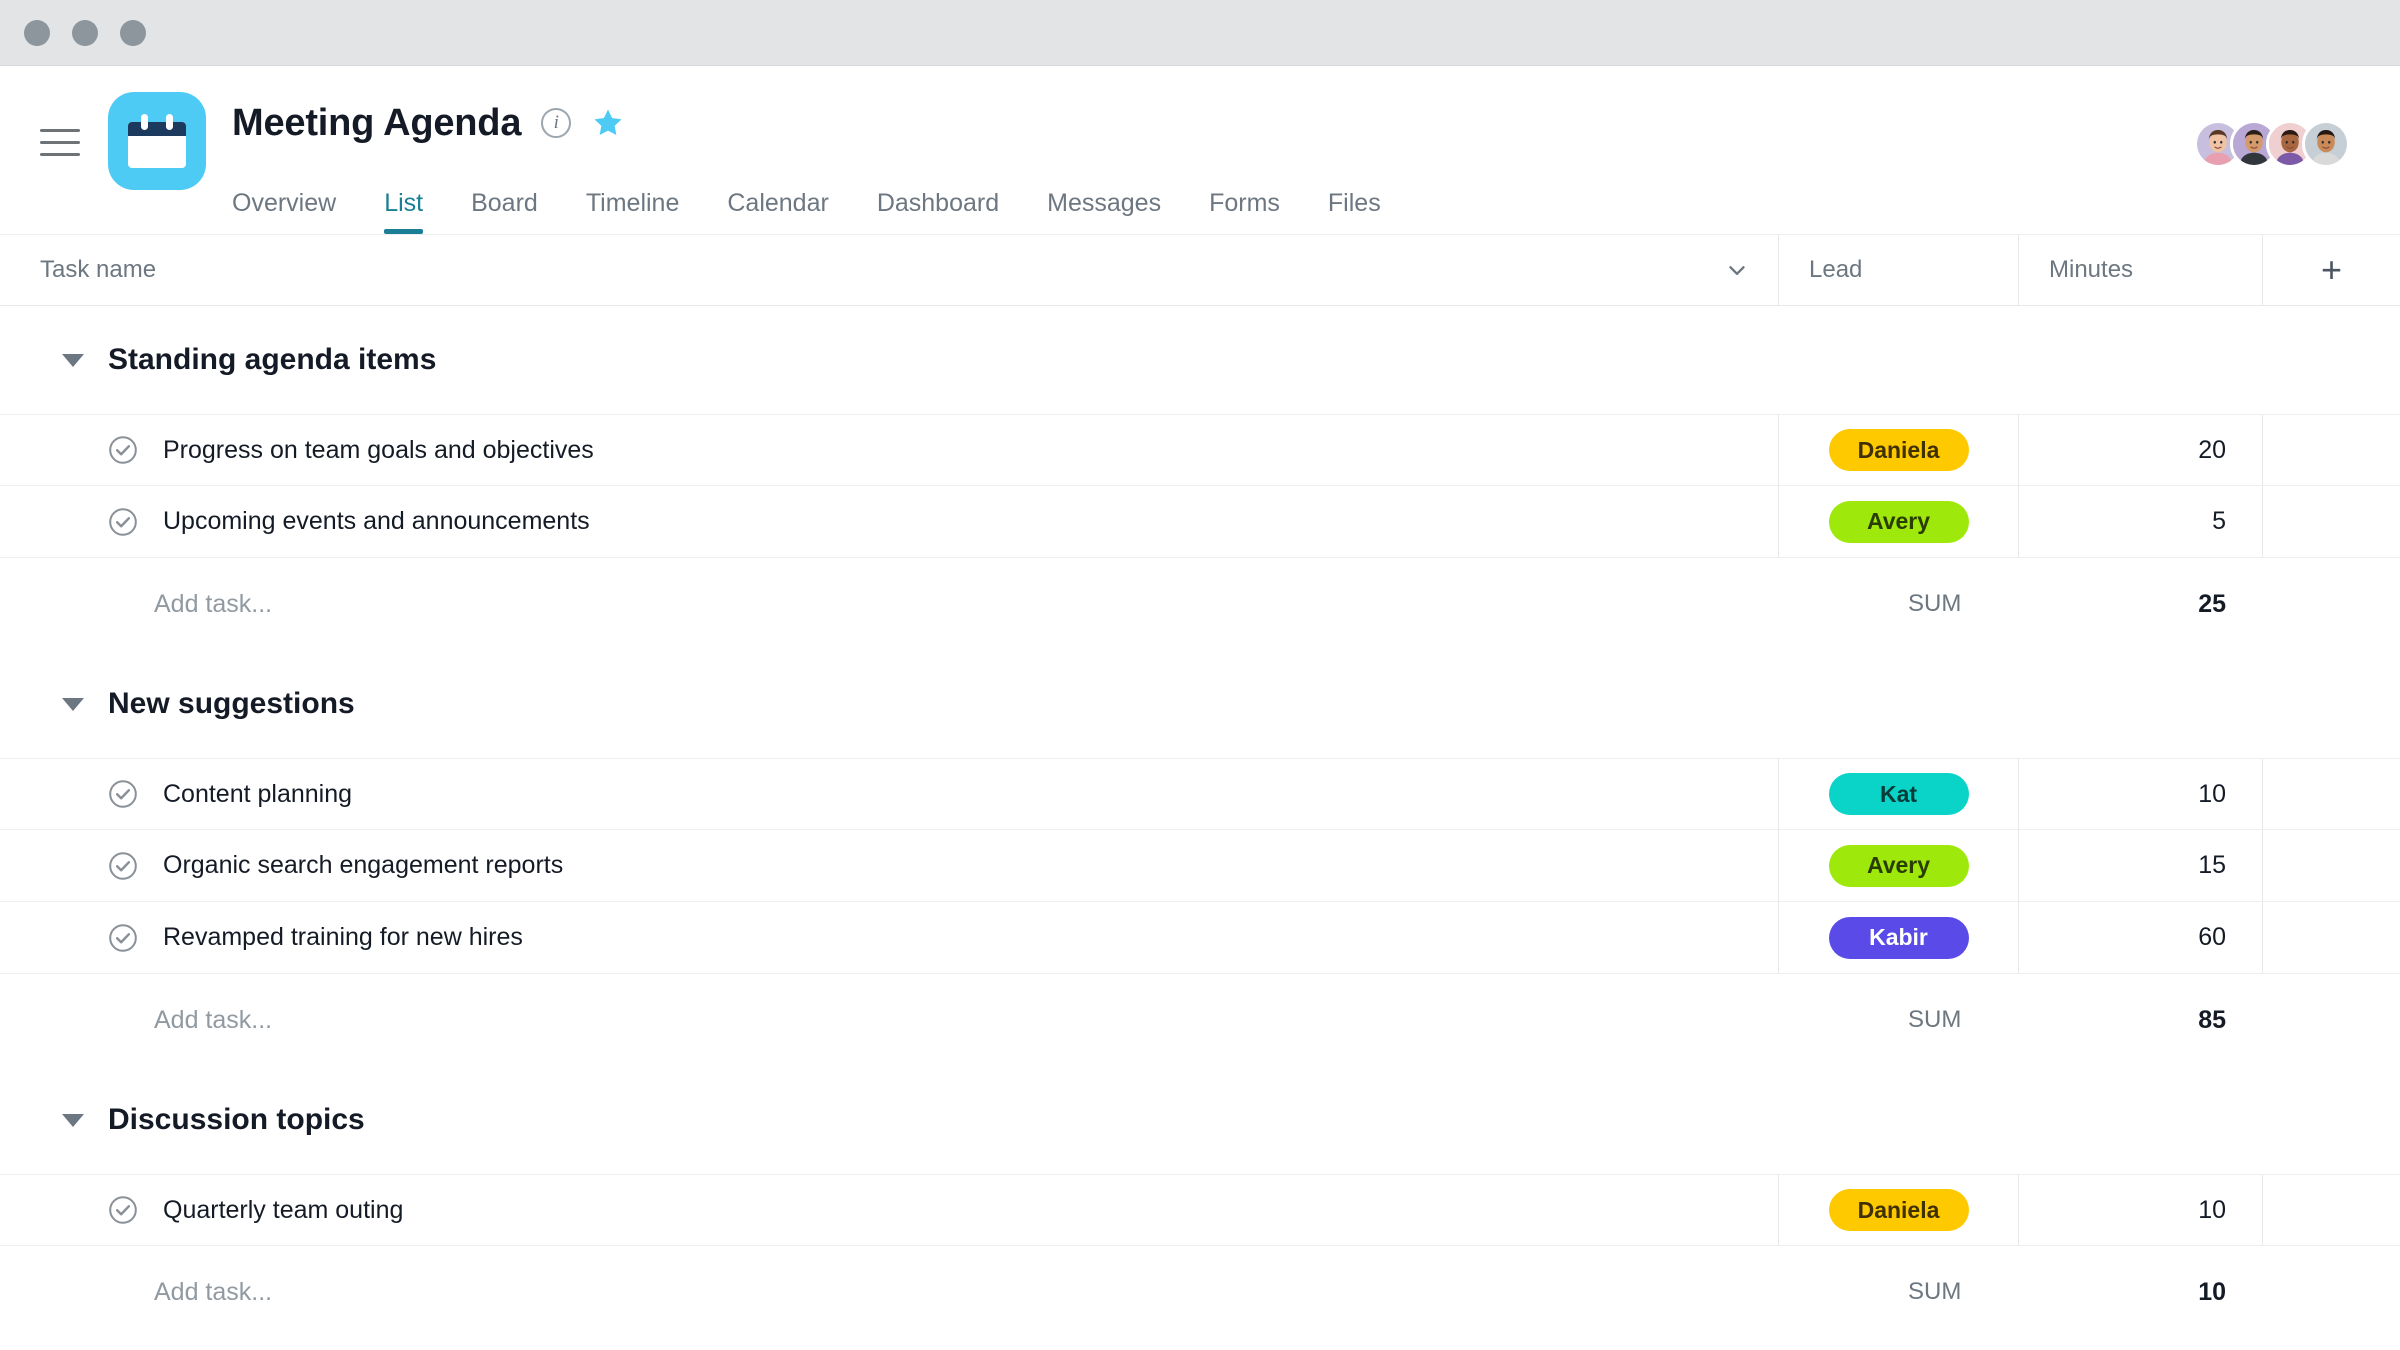 This screenshot has width=2400, height=1350. I want to click on window-title-bar, so click(1200, 33).